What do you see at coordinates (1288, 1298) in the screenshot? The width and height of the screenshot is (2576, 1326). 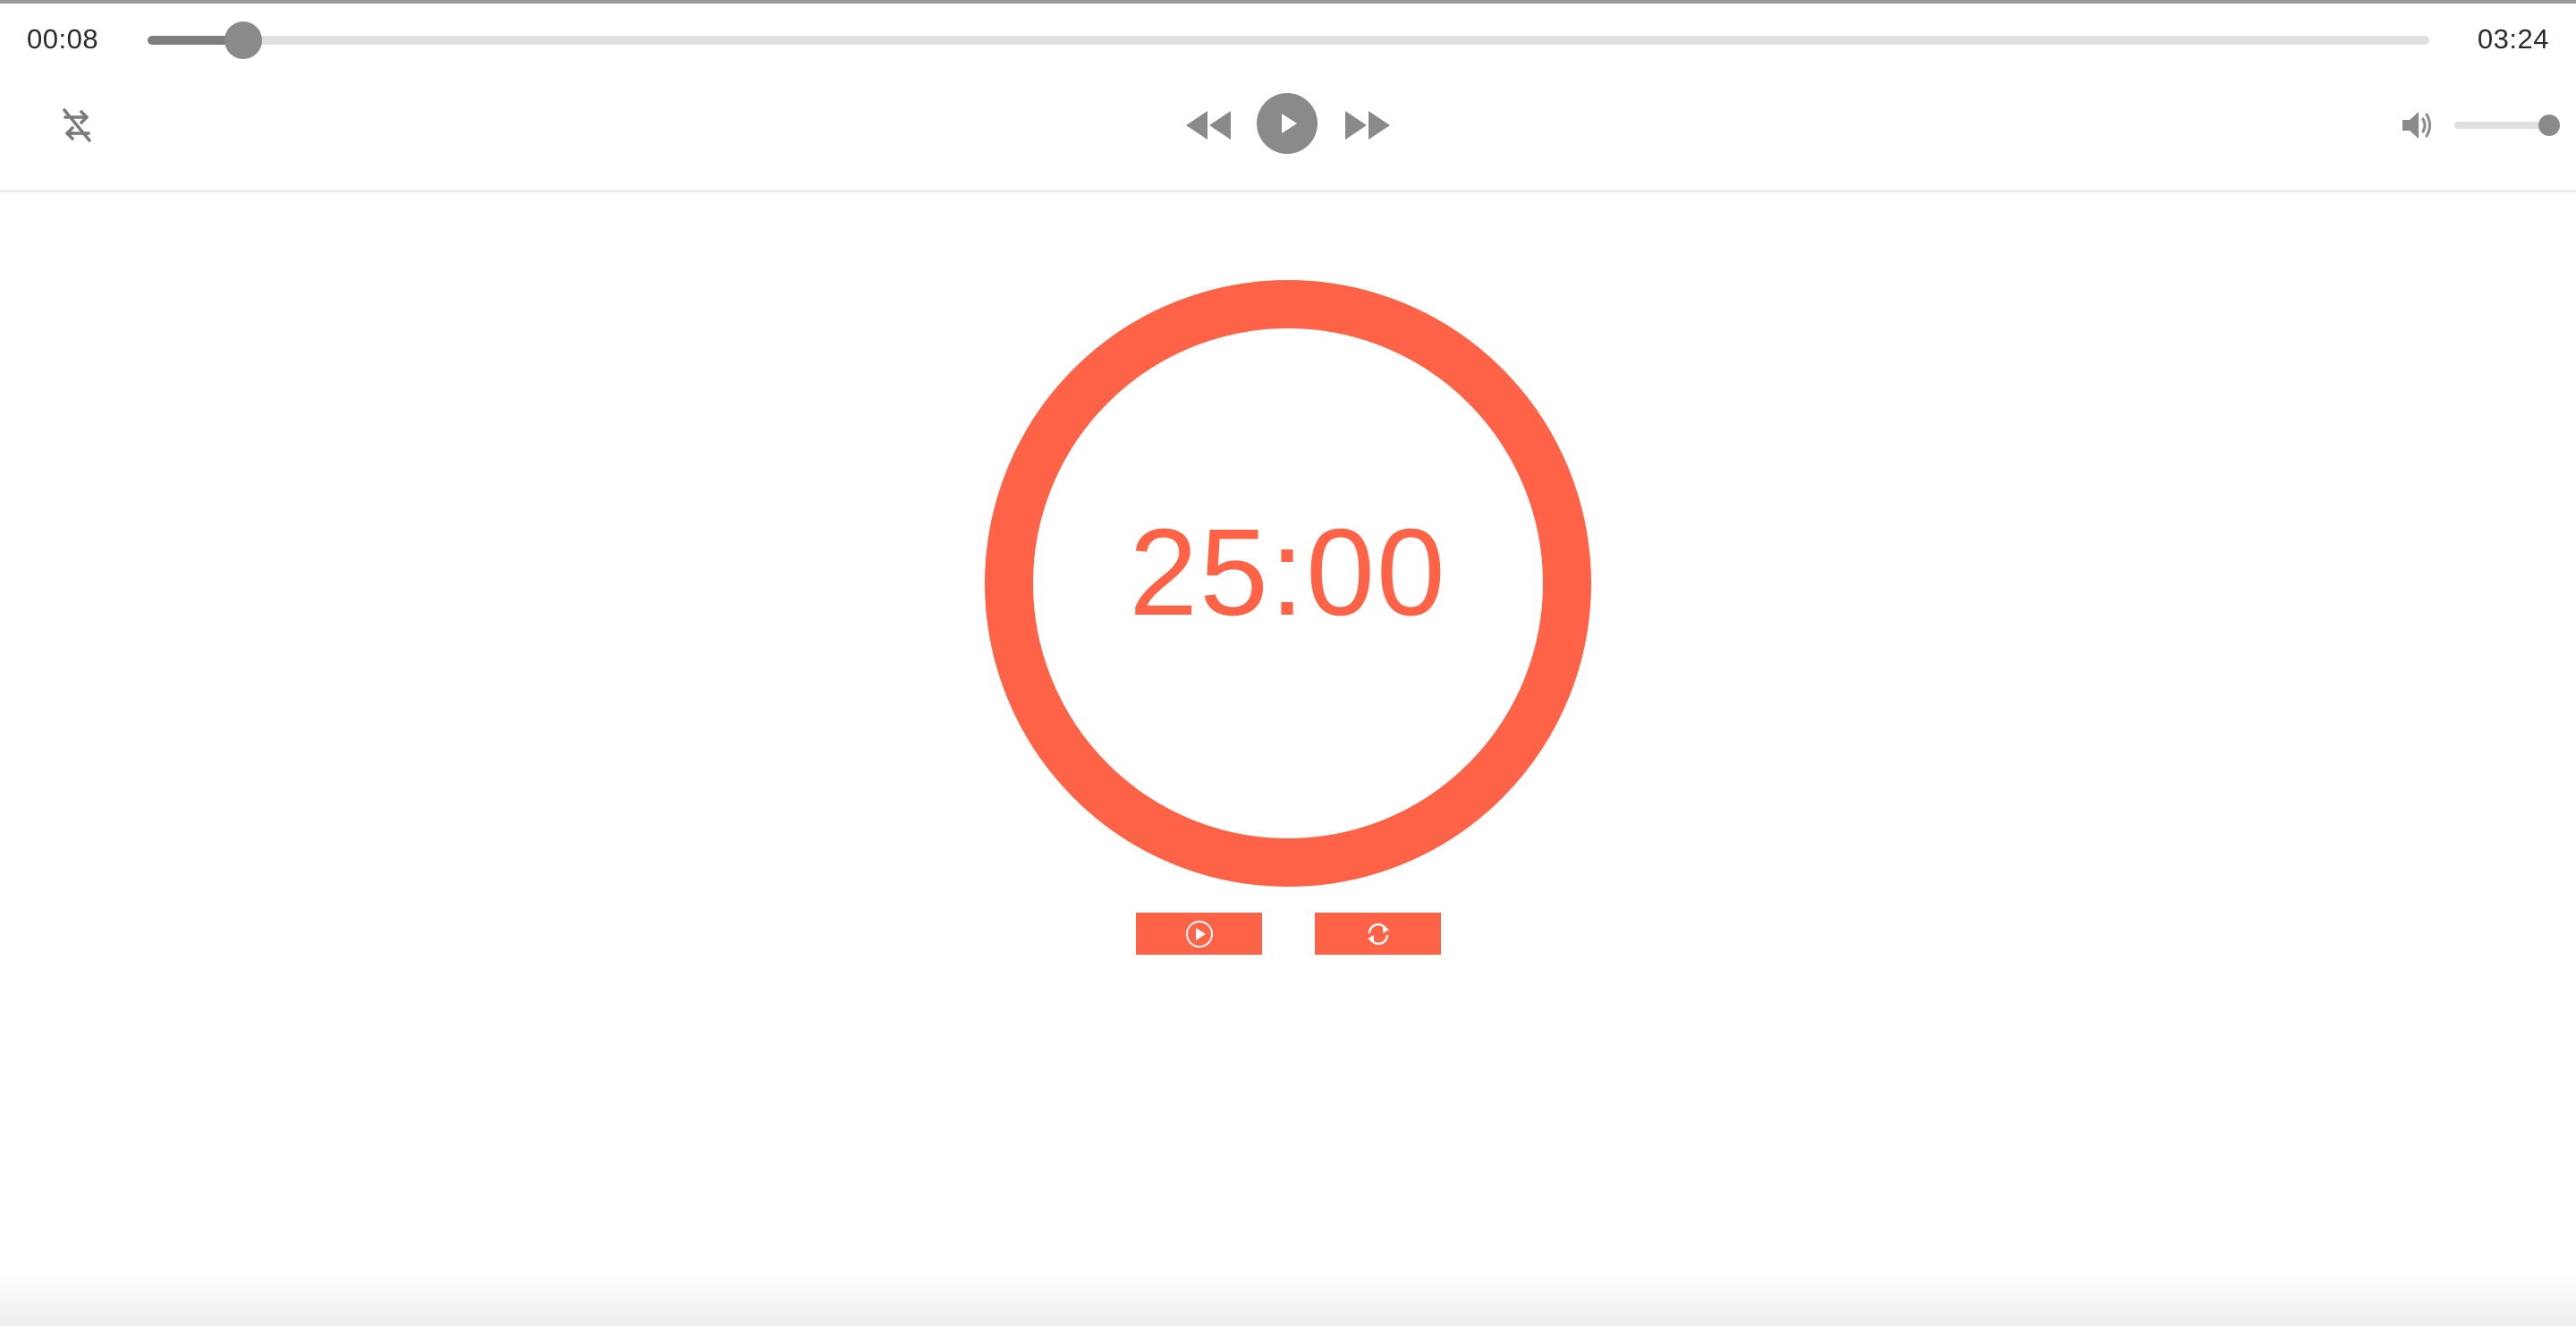 I see `bottom-shadow` at bounding box center [1288, 1298].